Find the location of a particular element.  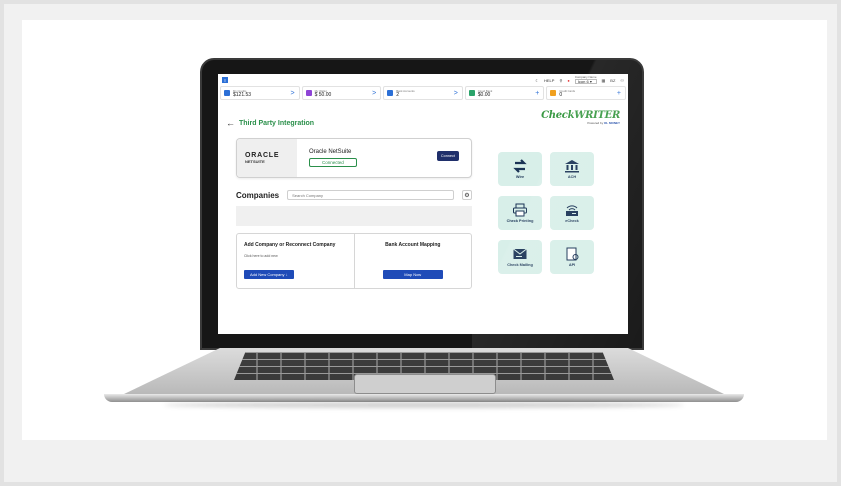

oracle-netsuite-logo: ORACLE NETSUITE is located at coordinates (267, 158).